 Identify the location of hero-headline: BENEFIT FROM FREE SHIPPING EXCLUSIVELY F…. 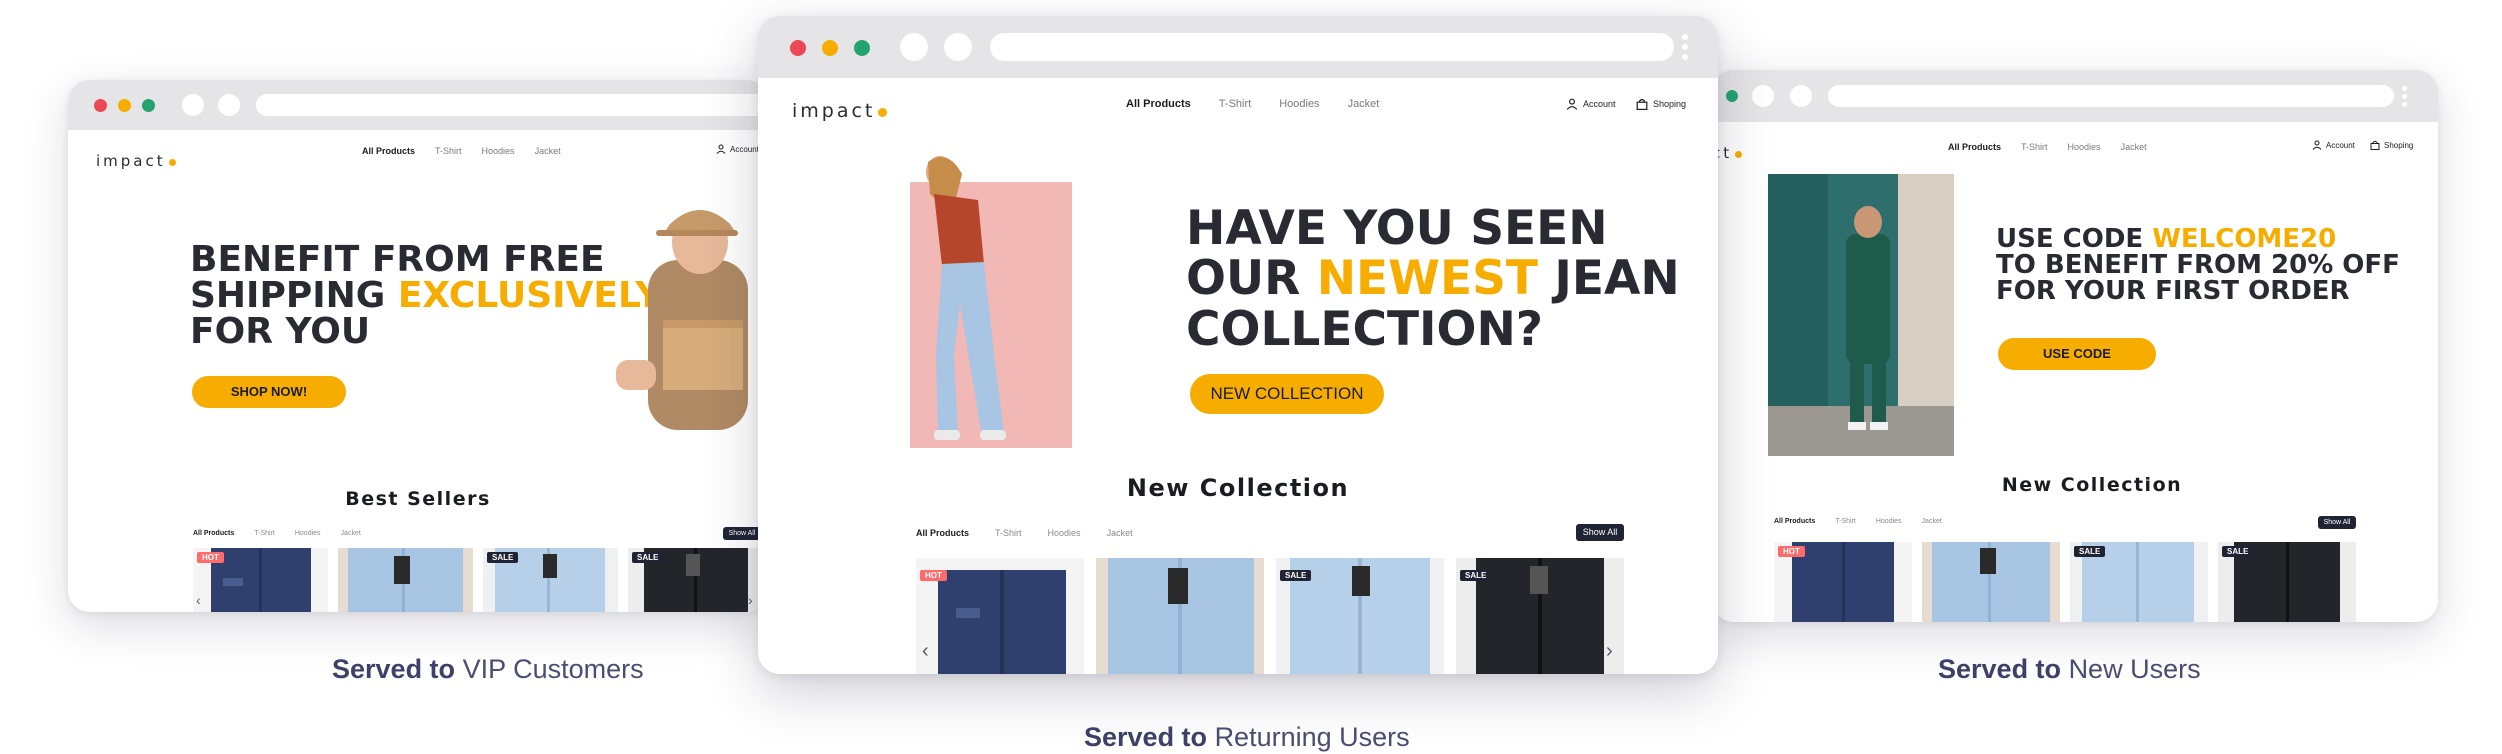
(426, 295).